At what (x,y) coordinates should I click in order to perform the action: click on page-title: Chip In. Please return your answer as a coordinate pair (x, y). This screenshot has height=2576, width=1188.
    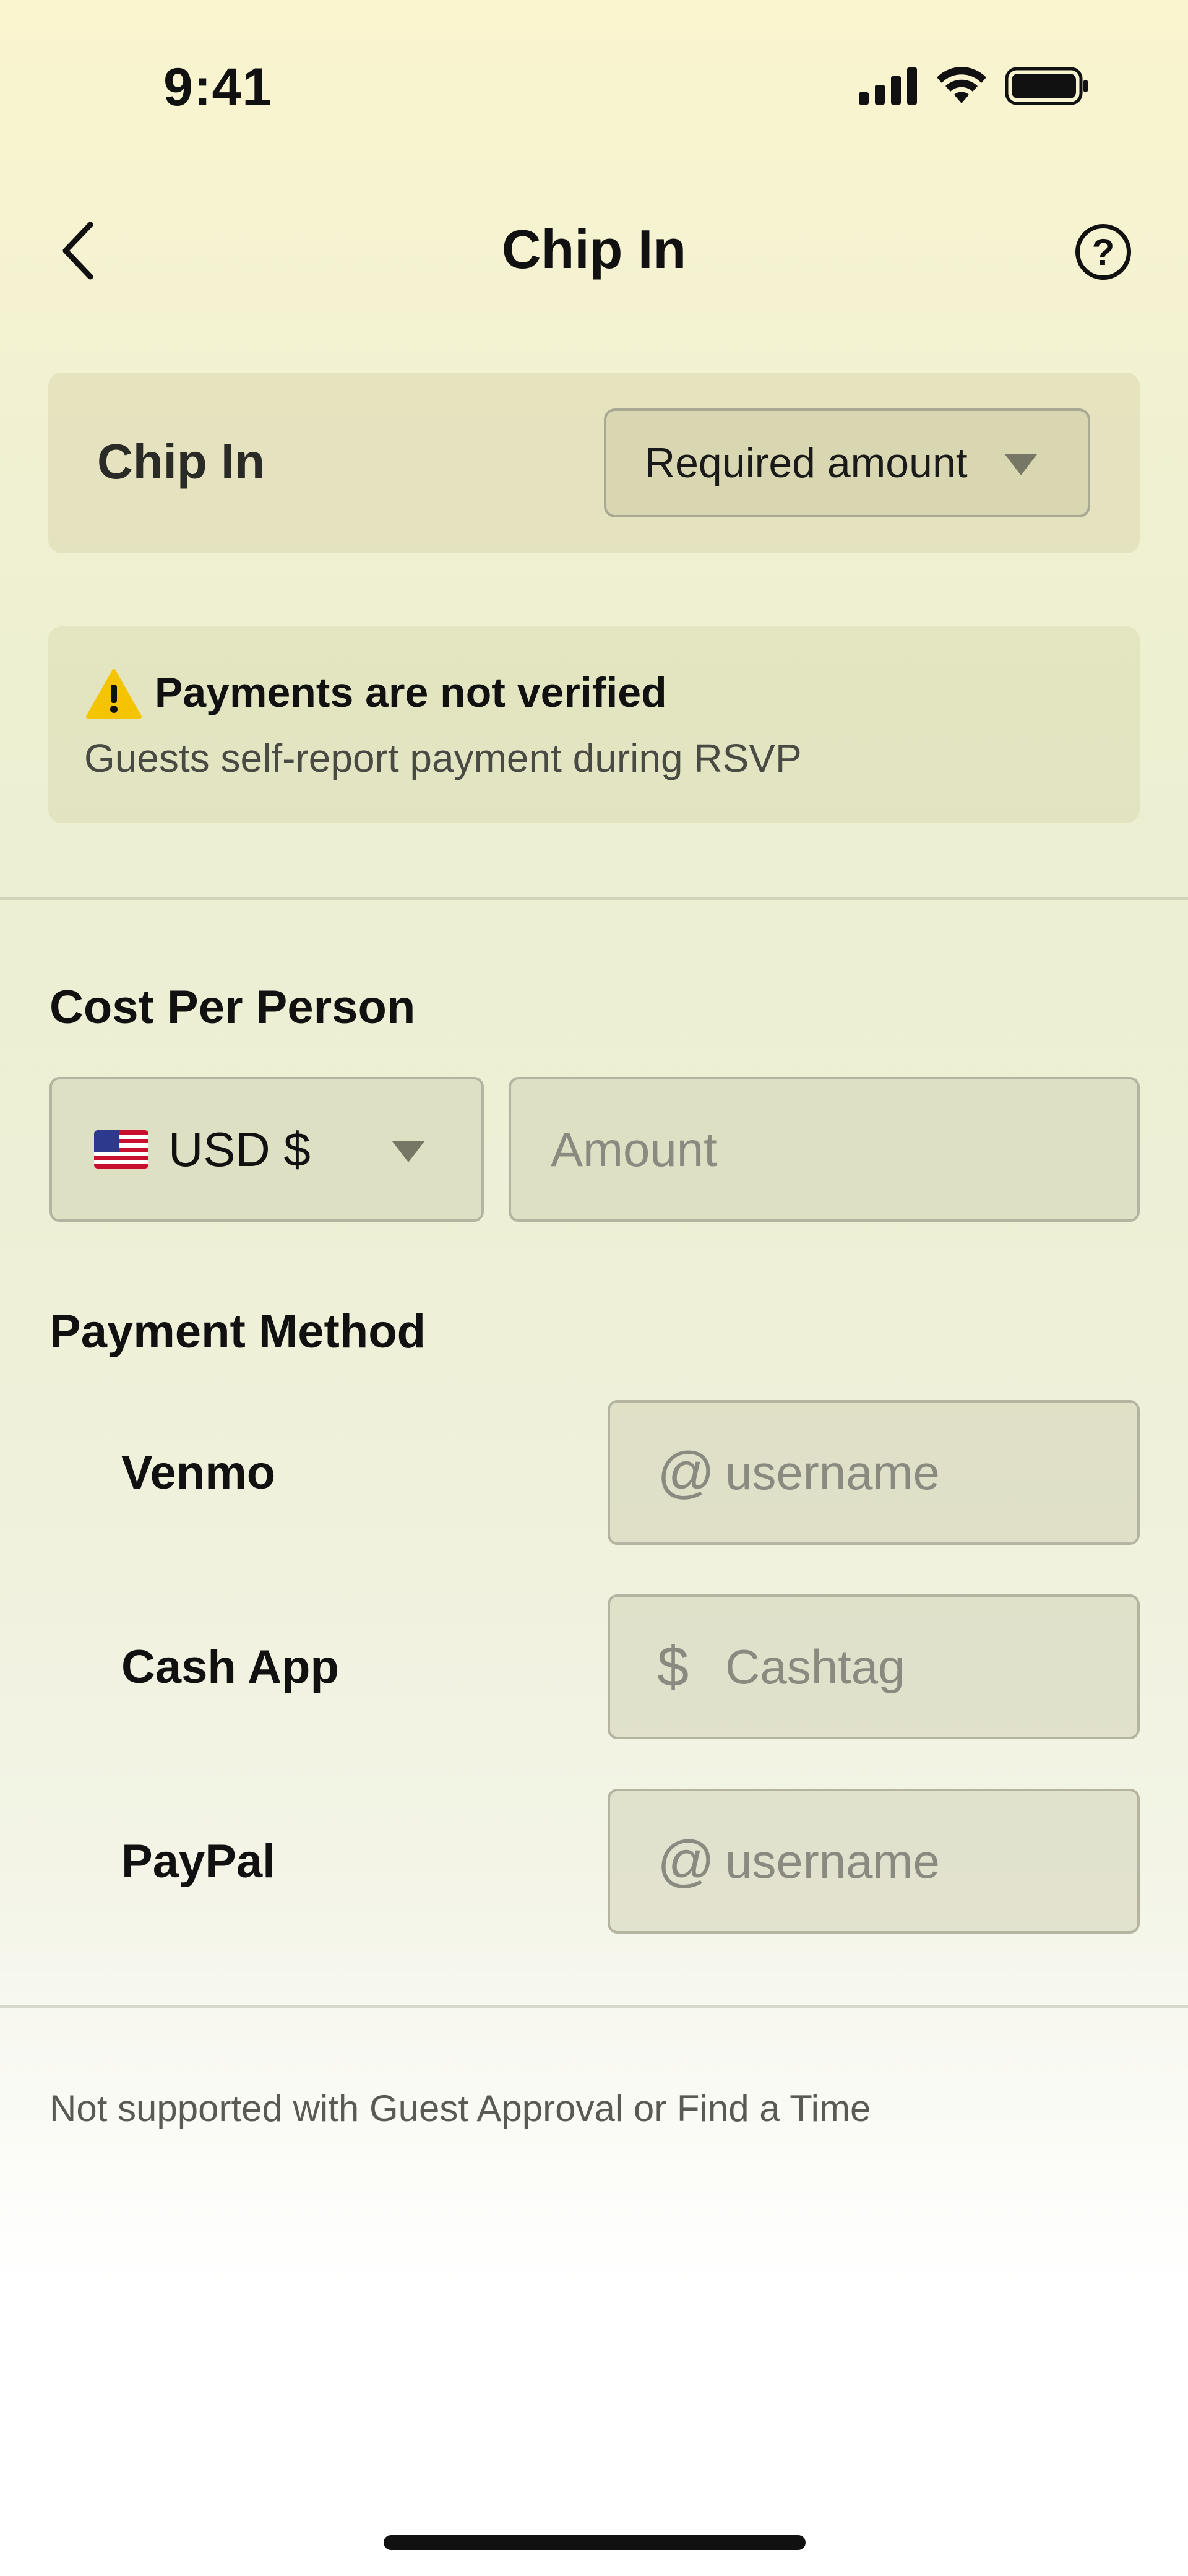
    Looking at the image, I should click on (594, 249).